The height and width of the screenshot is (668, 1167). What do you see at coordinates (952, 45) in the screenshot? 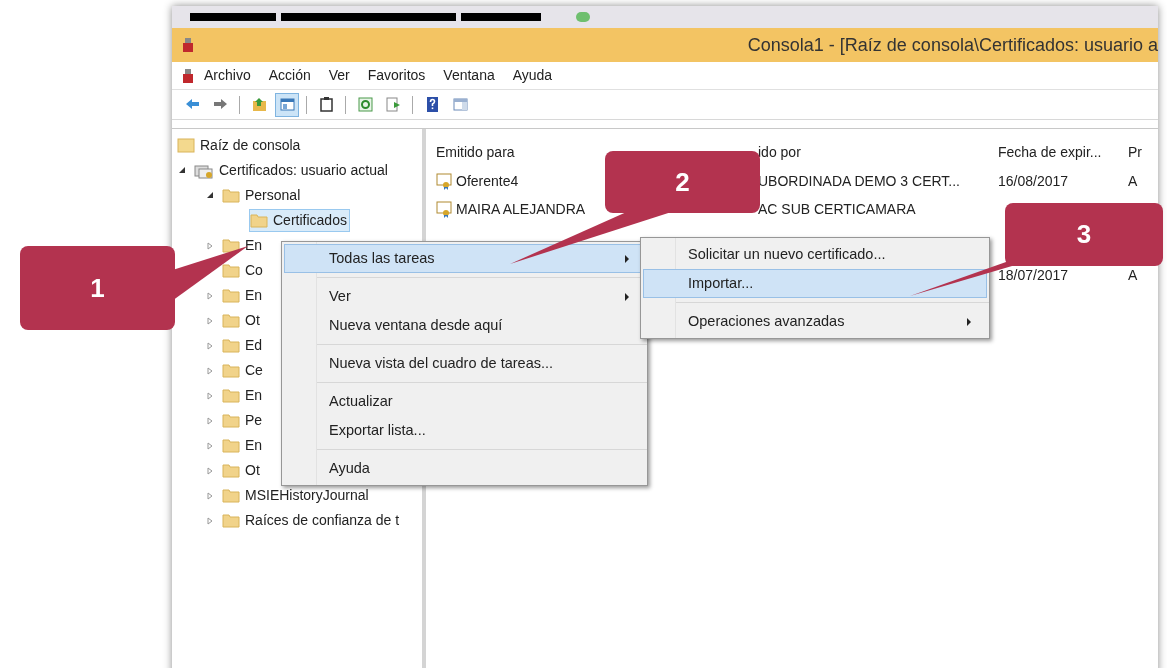
I see `window-title: Consola1 - [Raíz de consola\Certificados: usuario a` at bounding box center [952, 45].